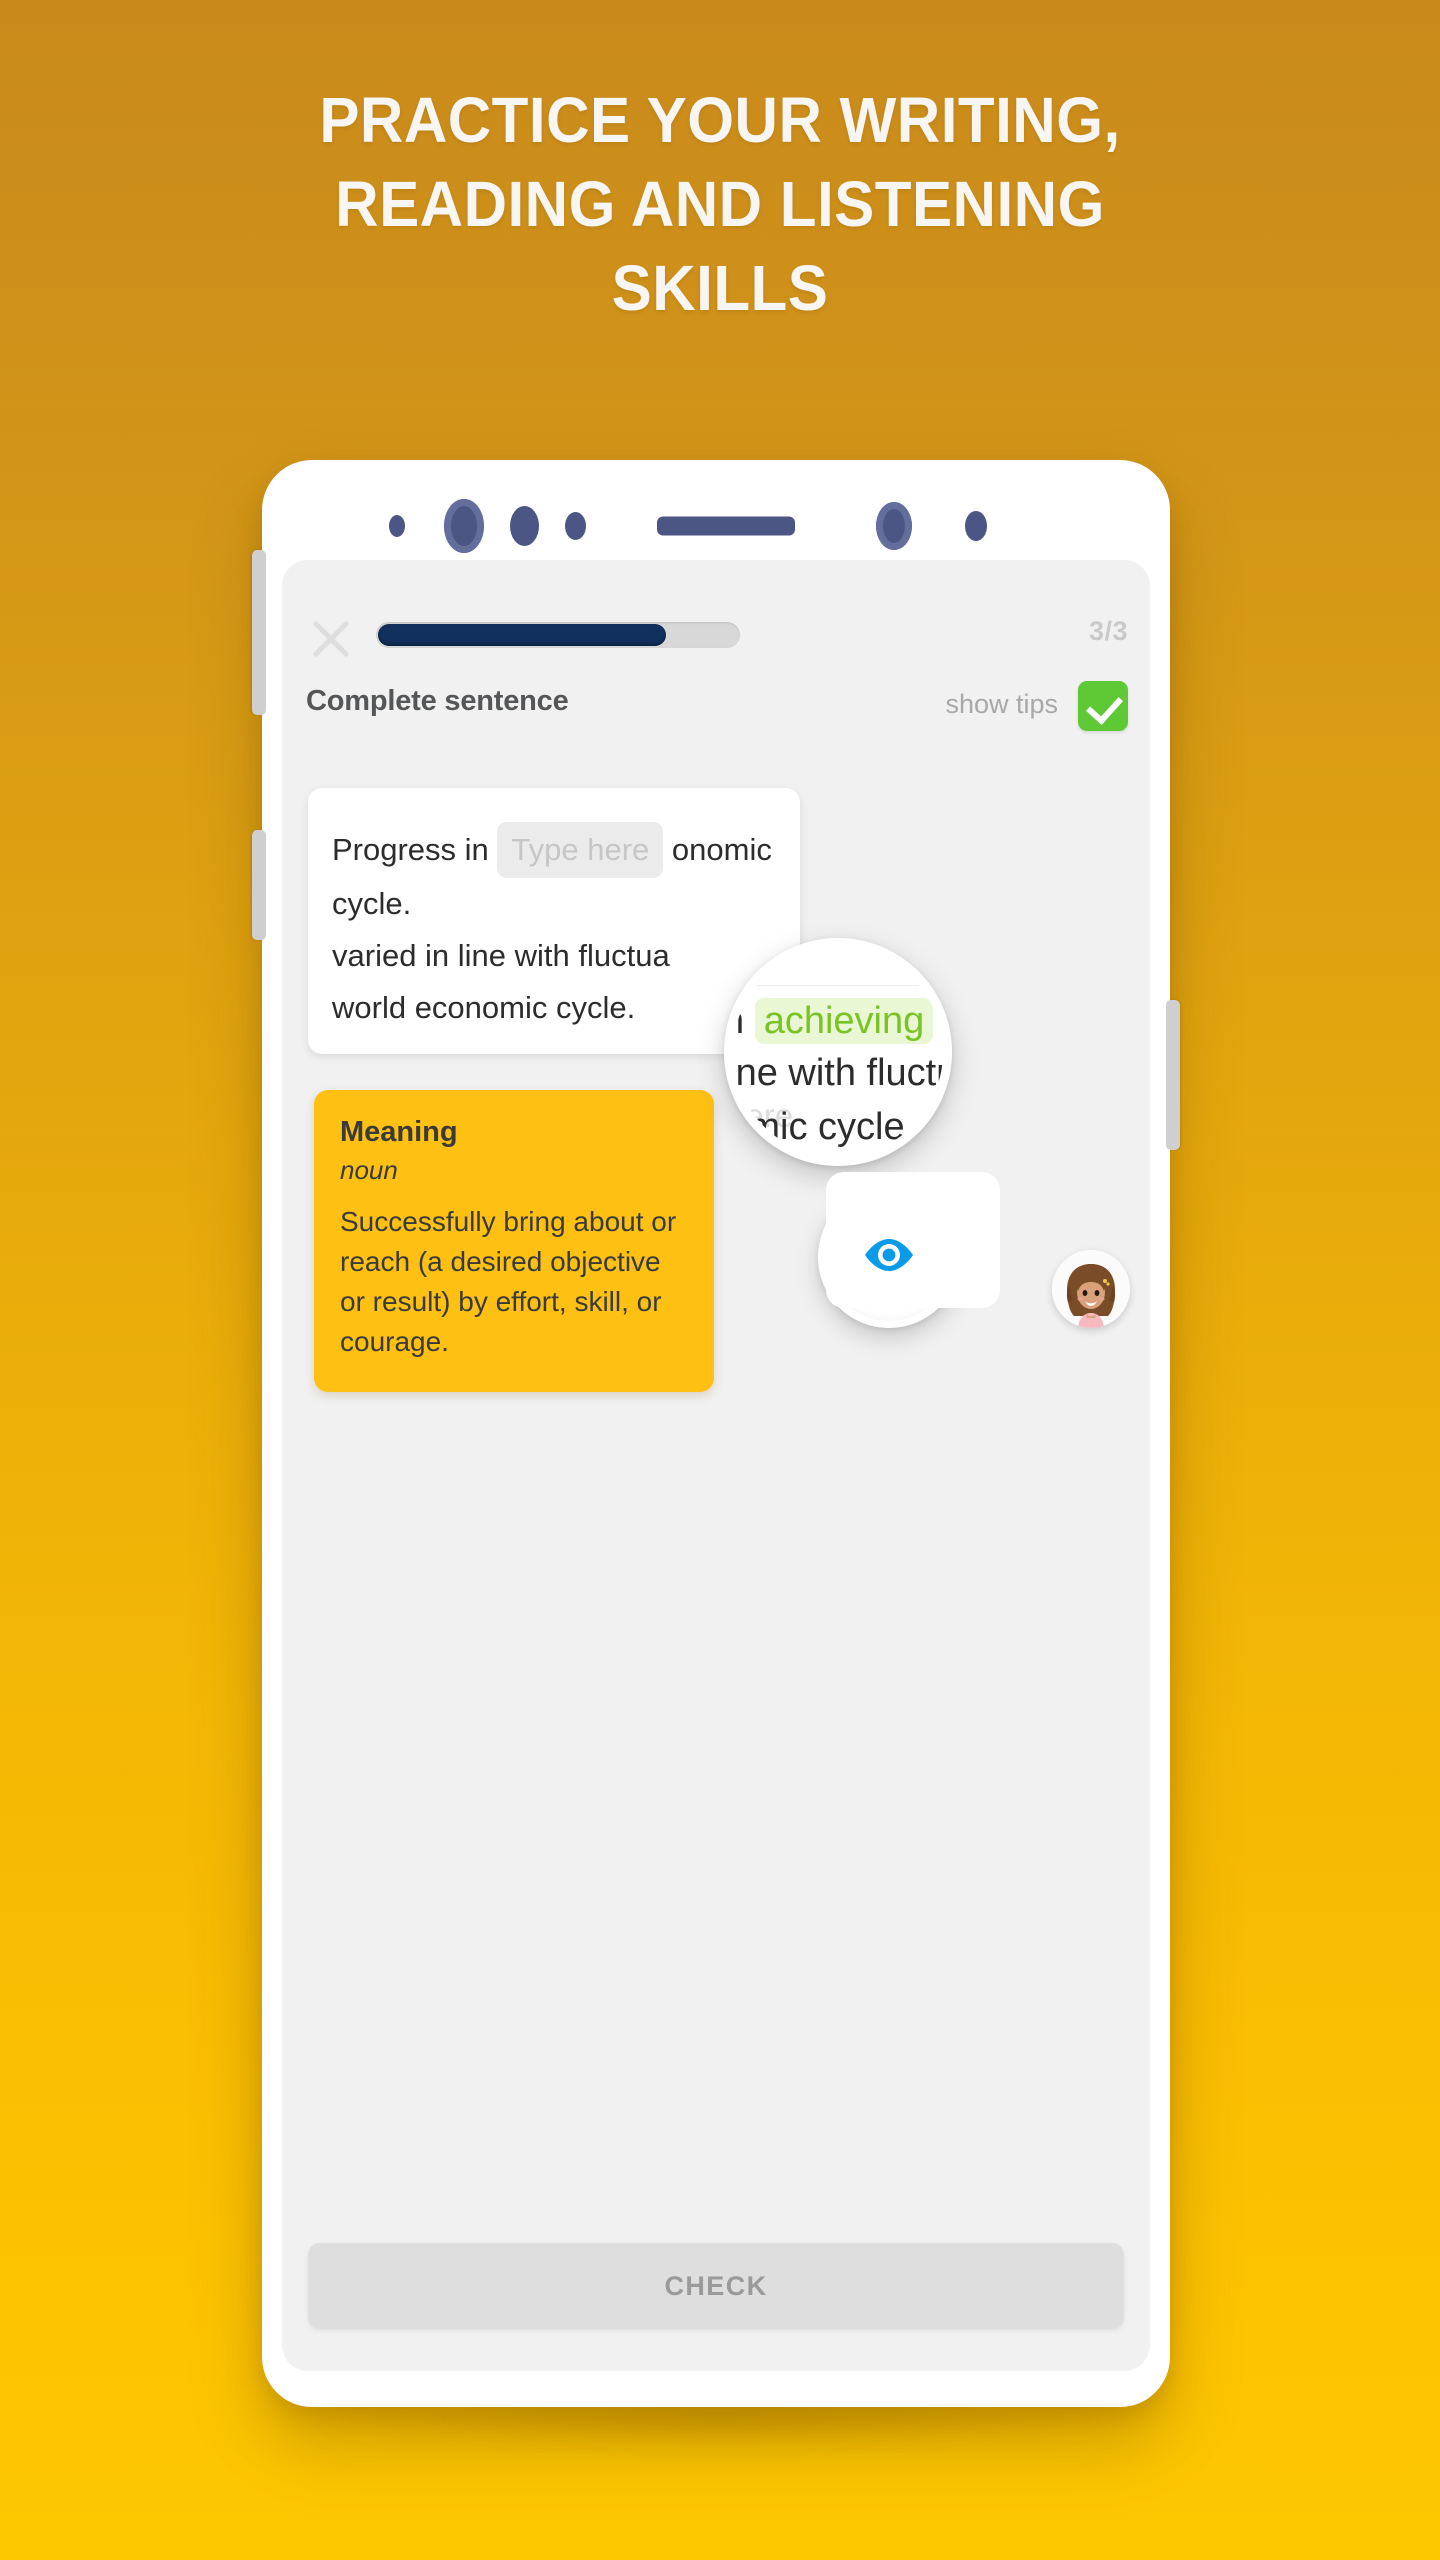 The width and height of the screenshot is (1440, 2560). I want to click on check-button: CHECK, so click(716, 2286).